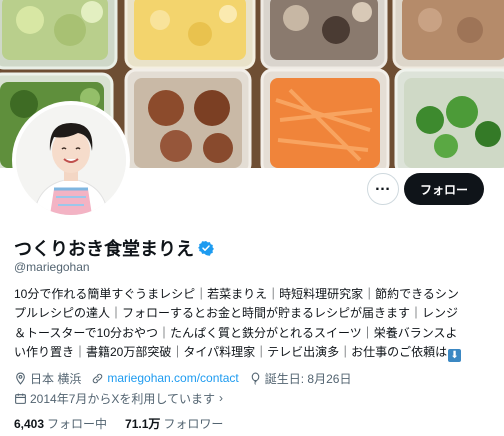  Describe the element at coordinates (172, 378) in the screenshot. I see `website-link: mariegohan.com/contact` at that location.